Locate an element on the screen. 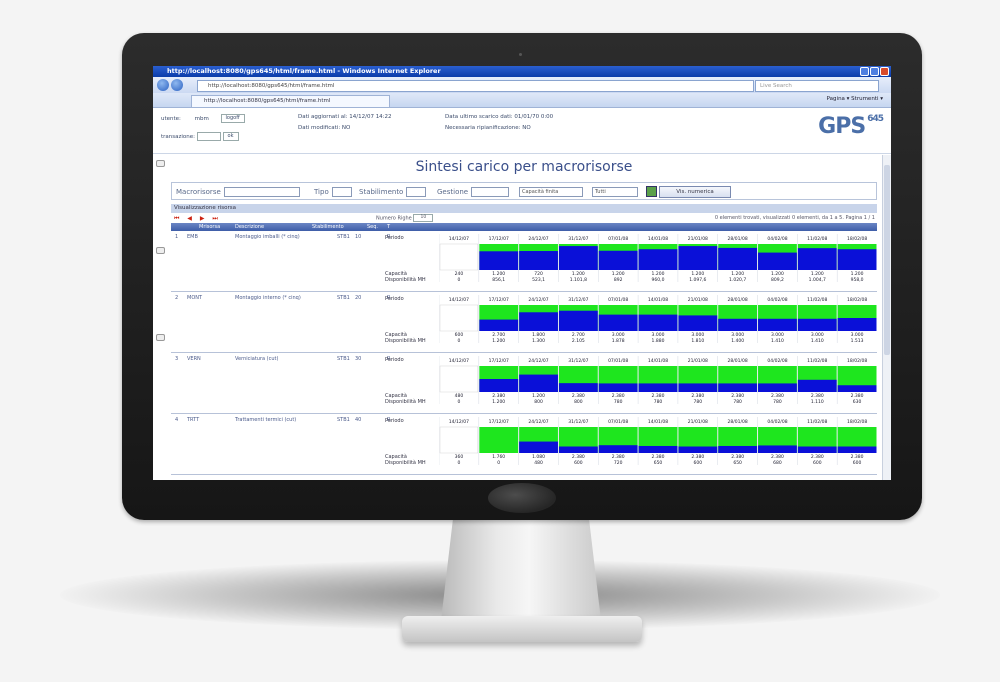  command-bar: Pagina ▾ Strumenti ▾ is located at coordinates (855, 99).